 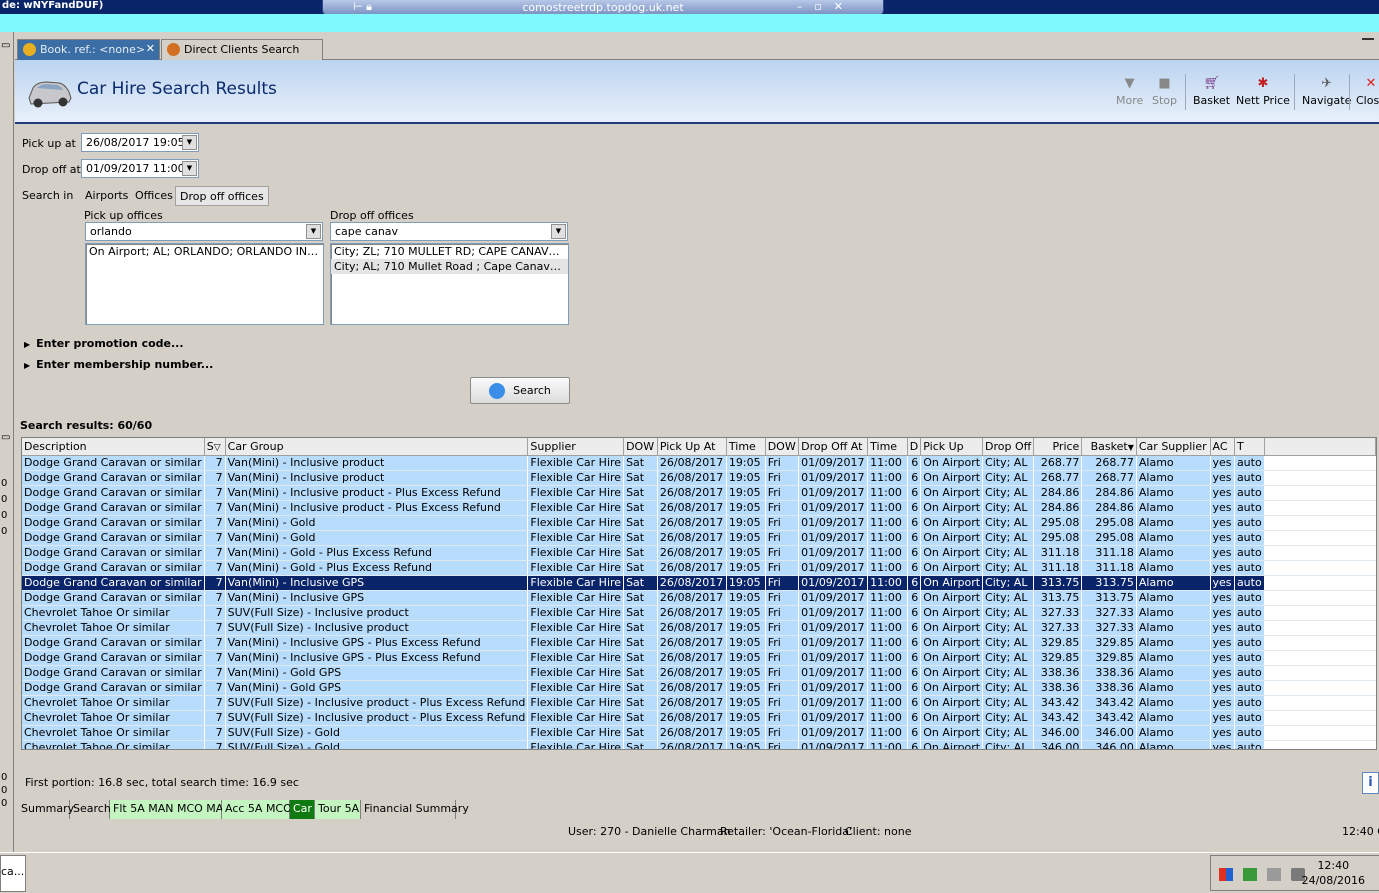 What do you see at coordinates (1326, 91) in the screenshot?
I see `navigate-button: ✈︎ Navigate` at bounding box center [1326, 91].